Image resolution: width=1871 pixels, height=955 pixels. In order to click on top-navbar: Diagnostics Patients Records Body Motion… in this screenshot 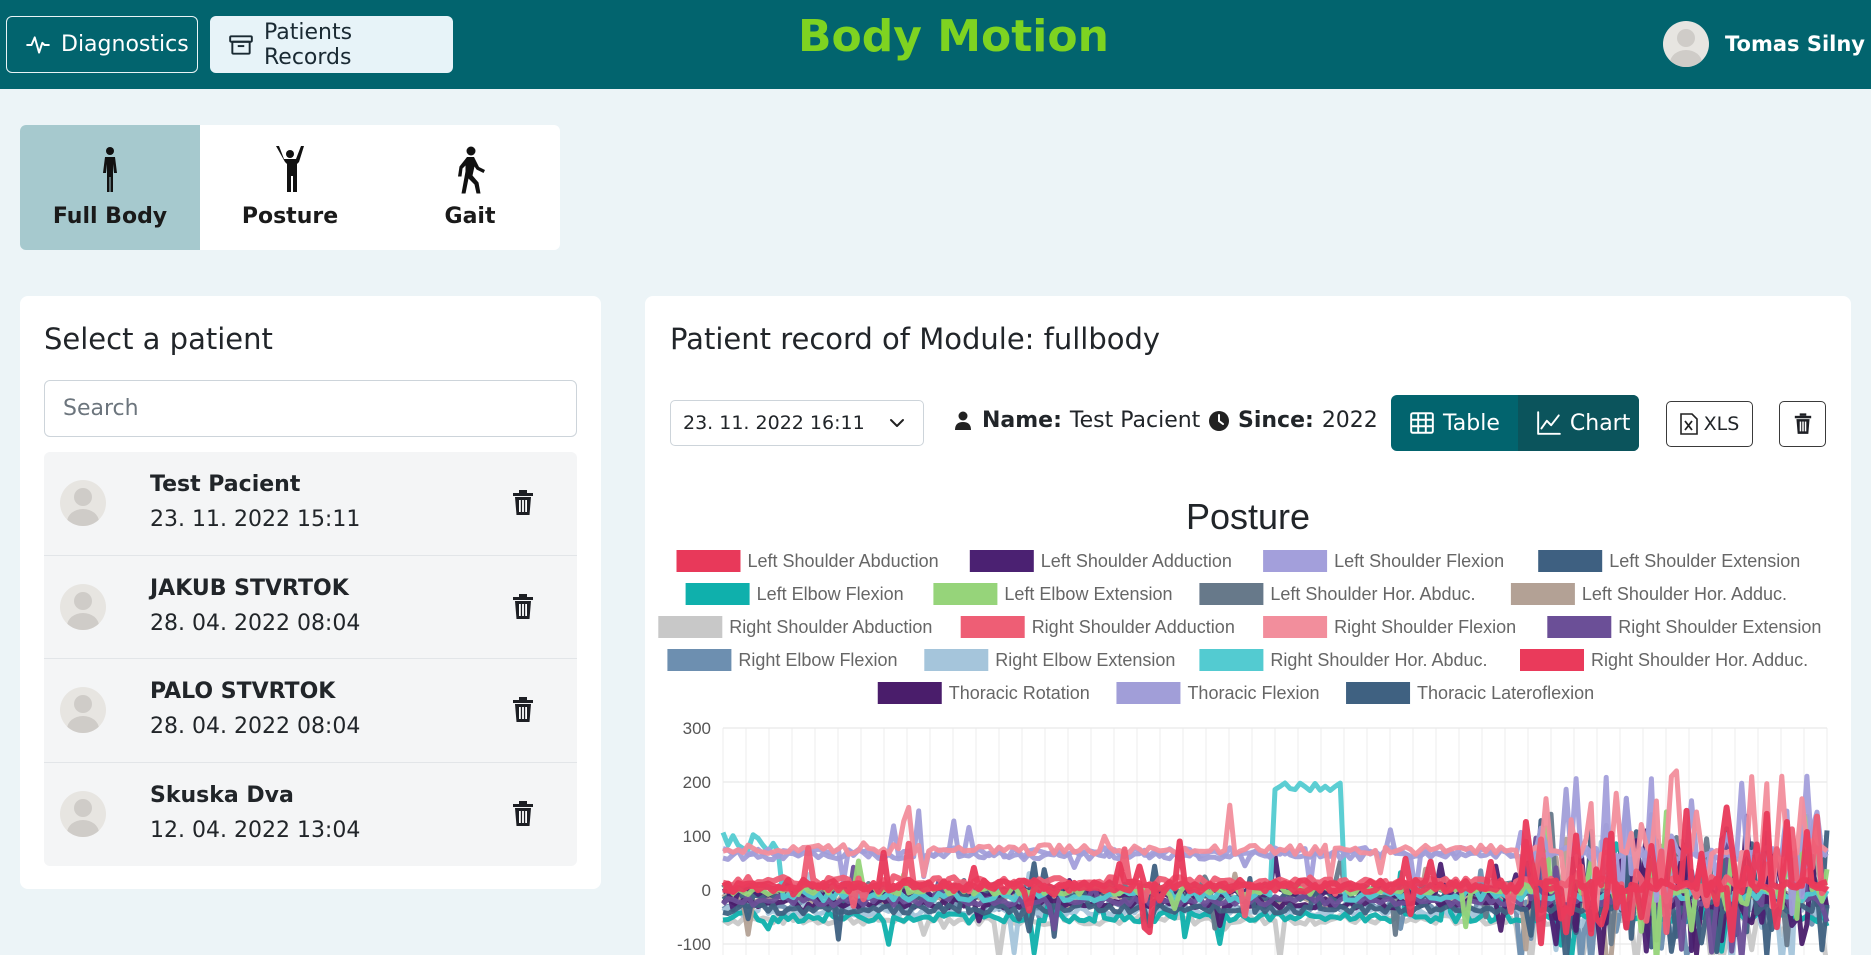, I will do `click(935, 44)`.